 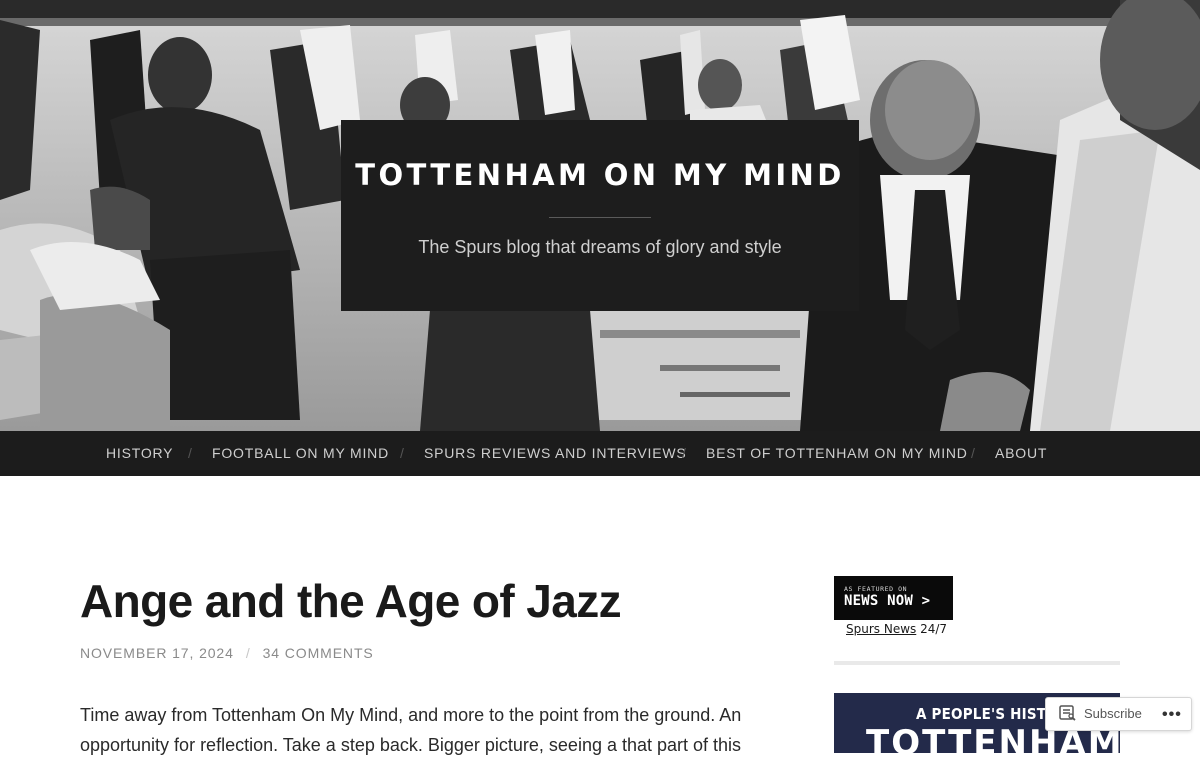 I want to click on reader-icon, so click(x=1067, y=713).